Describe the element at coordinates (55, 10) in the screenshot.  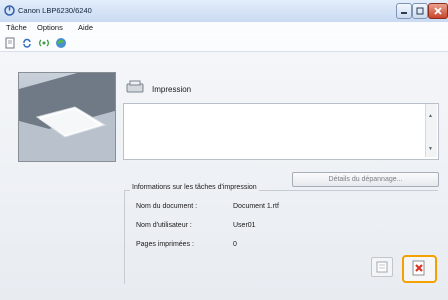
I see `window-title: Canon LBP6230/6240` at that location.